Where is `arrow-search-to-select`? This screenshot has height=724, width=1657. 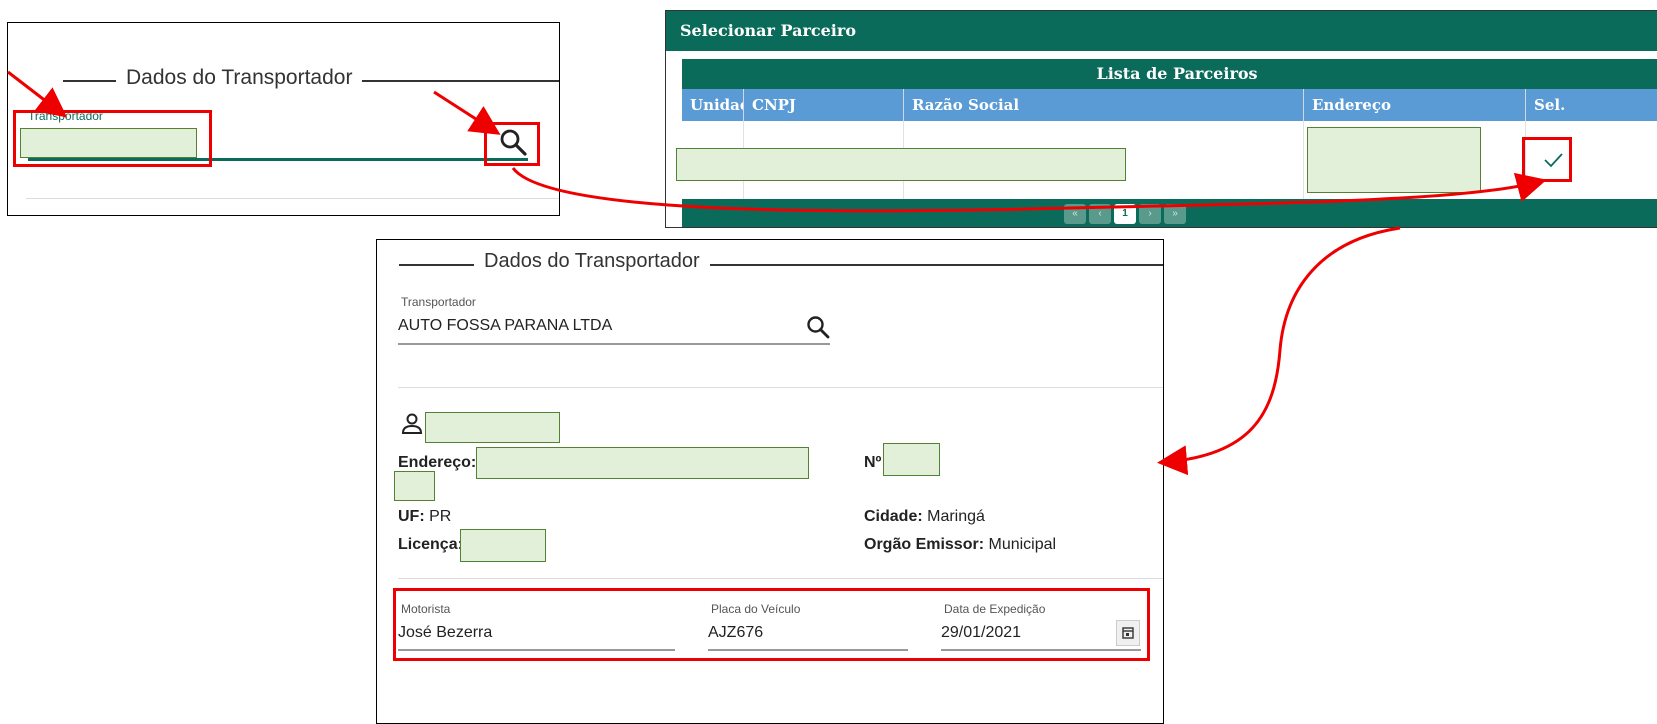 arrow-search-to-select is located at coordinates (1029, 190).